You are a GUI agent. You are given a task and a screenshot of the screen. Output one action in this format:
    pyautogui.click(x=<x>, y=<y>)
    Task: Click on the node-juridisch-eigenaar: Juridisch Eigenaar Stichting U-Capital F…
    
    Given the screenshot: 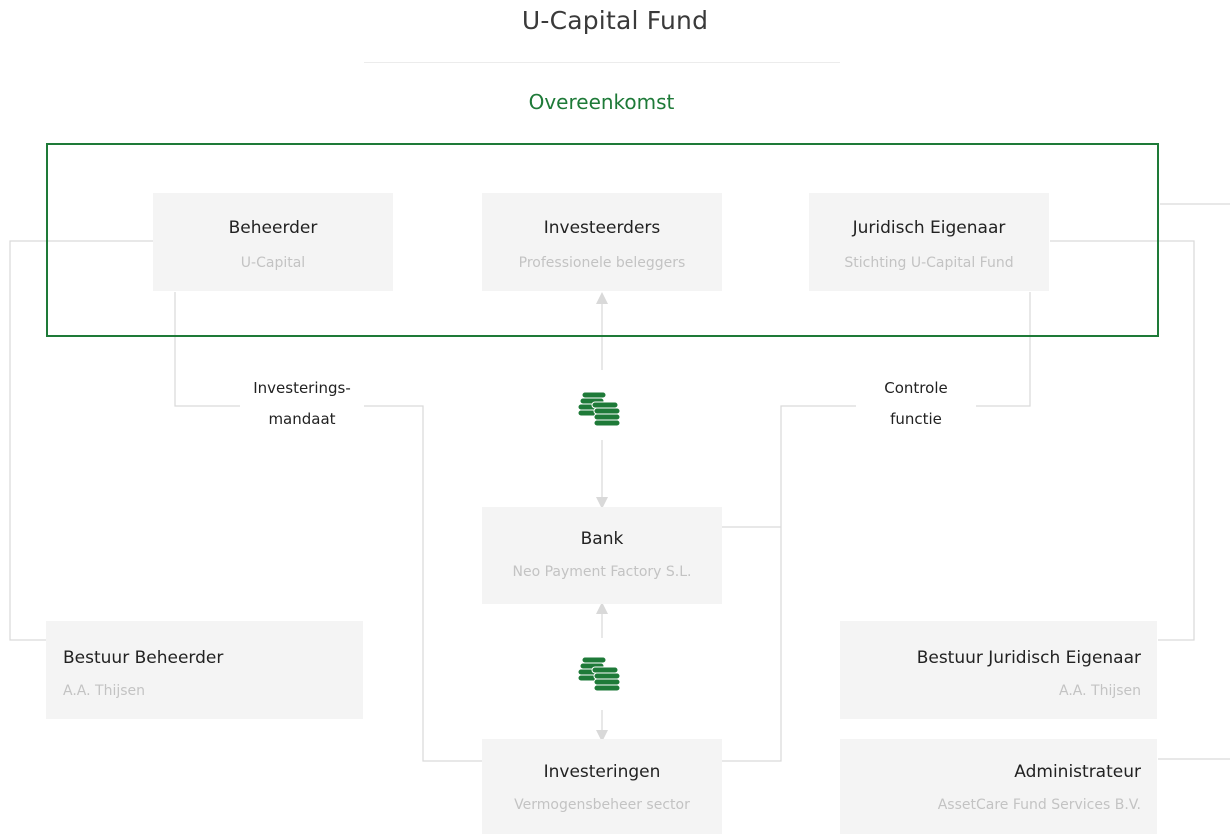 What is the action you would take?
    pyautogui.click(x=929, y=242)
    